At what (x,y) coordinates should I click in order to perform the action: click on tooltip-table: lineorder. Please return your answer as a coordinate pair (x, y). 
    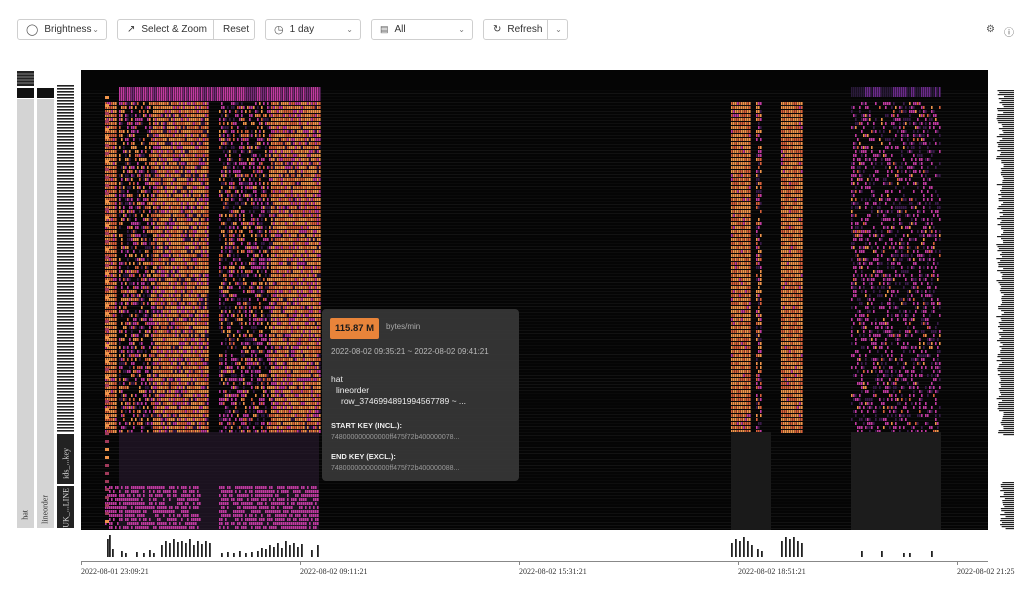
    Looking at the image, I should click on (353, 390).